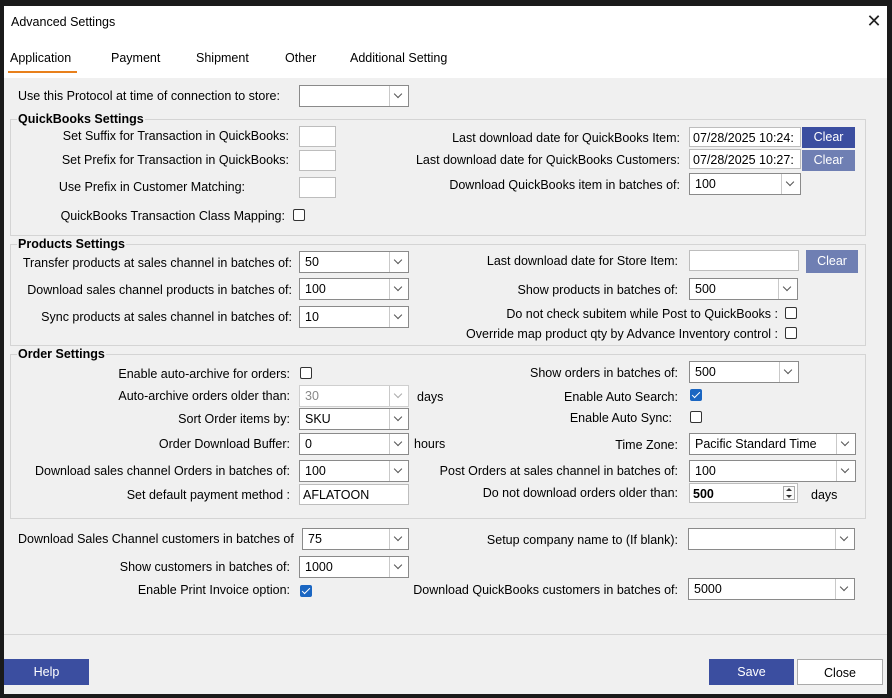  Describe the element at coordinates (208, 495) in the screenshot. I see `payment-method-label: Set default payment method :` at that location.